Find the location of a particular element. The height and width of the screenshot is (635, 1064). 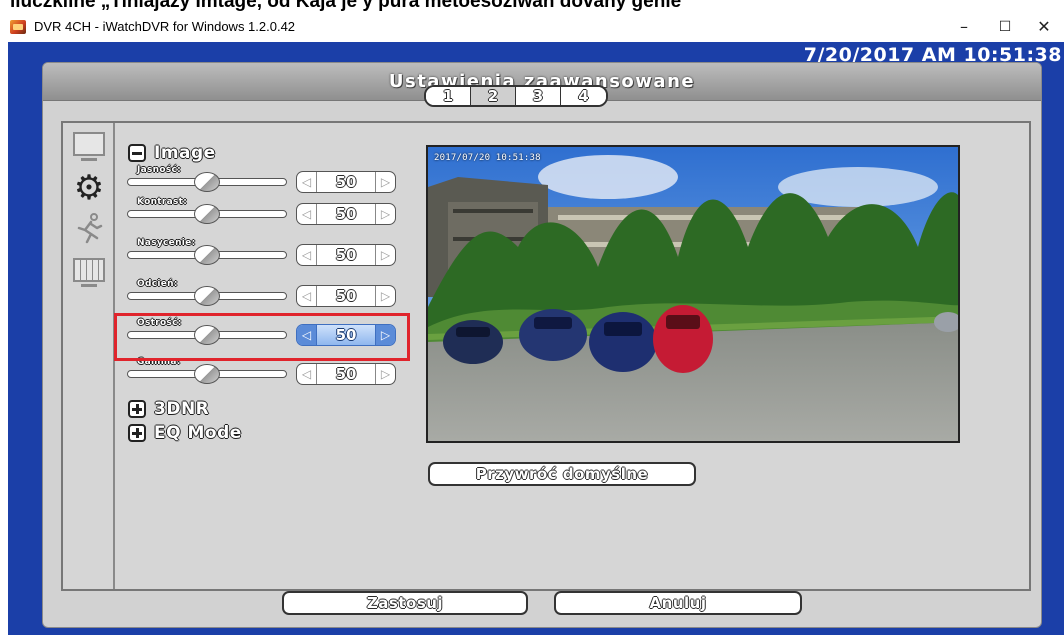

running-person-icon is located at coordinates (89, 228).